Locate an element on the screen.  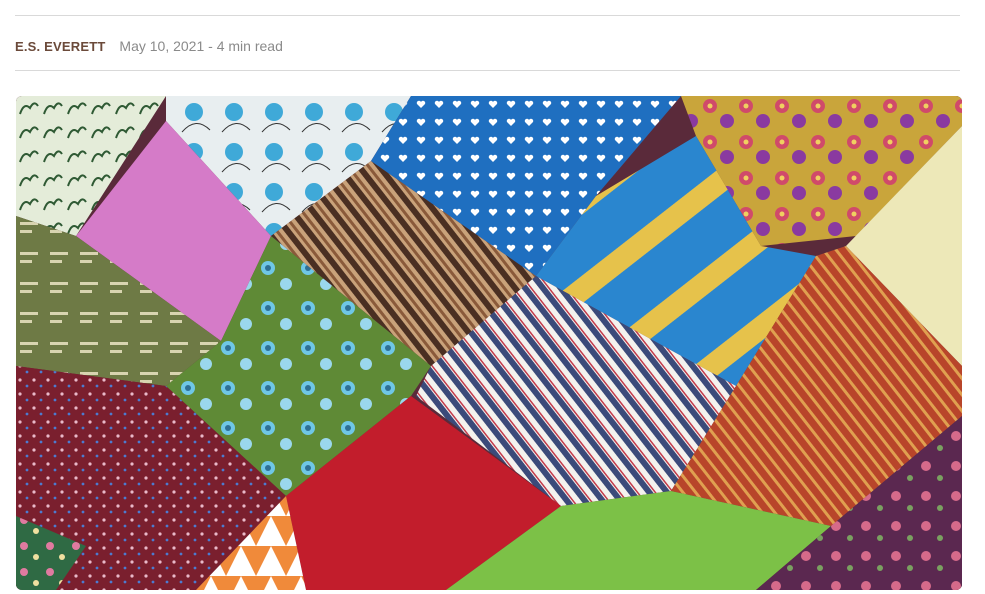
author-link: E.S. EVERETT is located at coordinates (60, 46).